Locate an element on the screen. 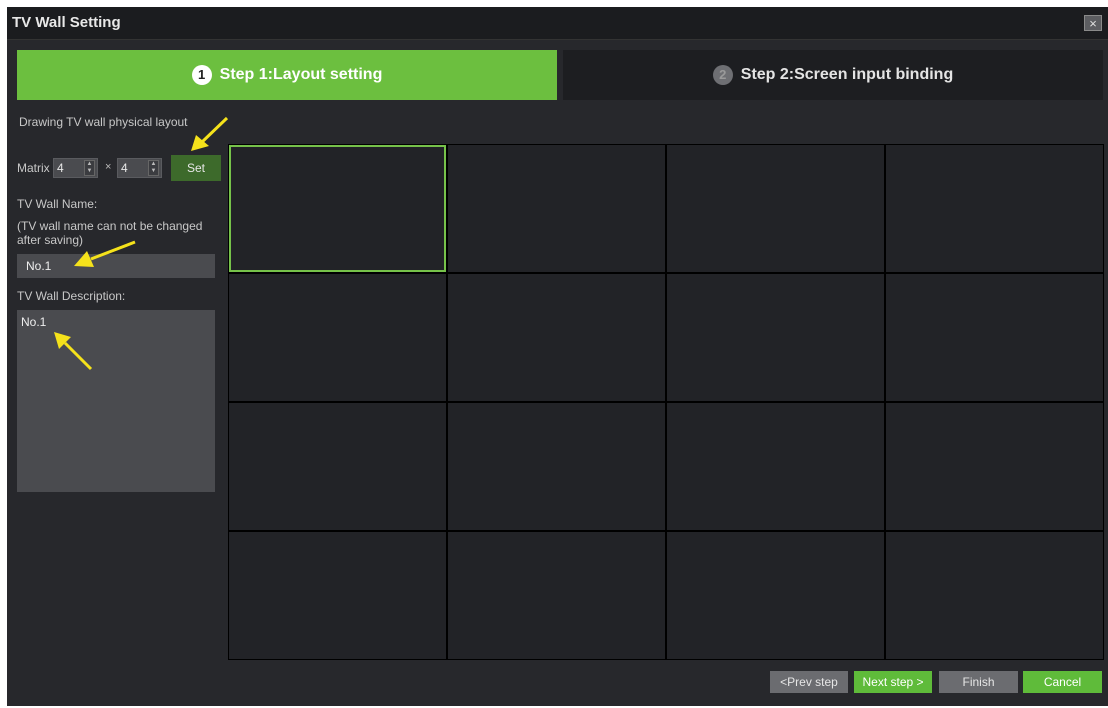 This screenshot has height=708, width=1108. matrix-rows-value: 4 is located at coordinates (60, 168).